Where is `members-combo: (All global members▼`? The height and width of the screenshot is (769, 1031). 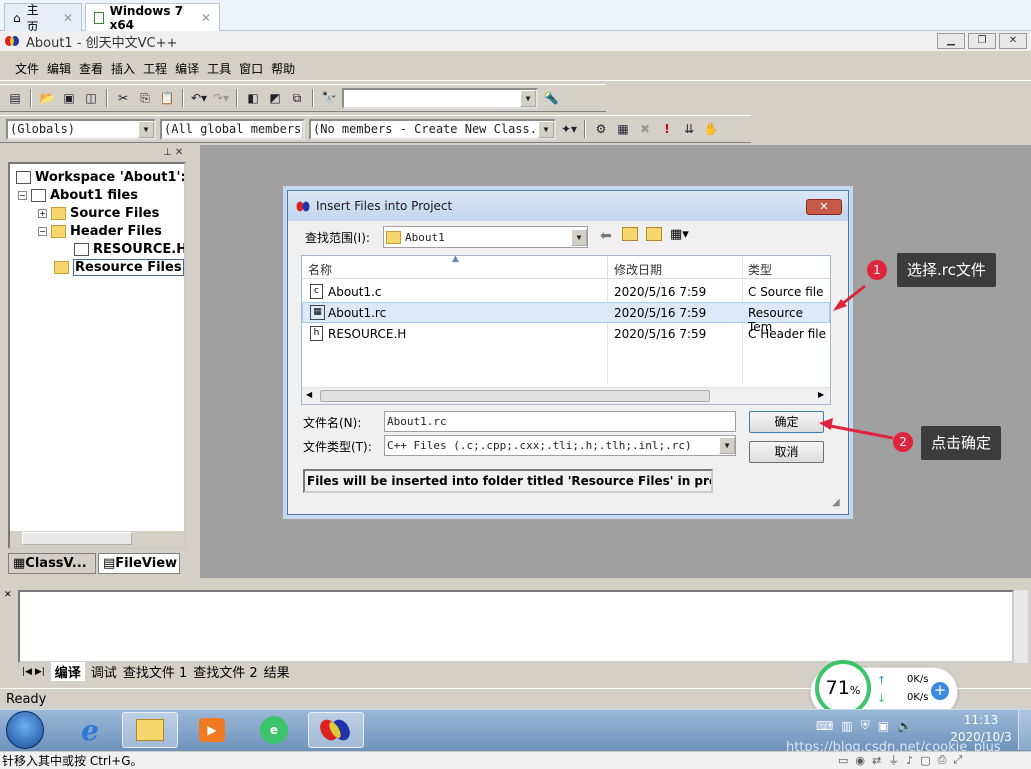
members-combo: (All global members▼ is located at coordinates (232, 129).